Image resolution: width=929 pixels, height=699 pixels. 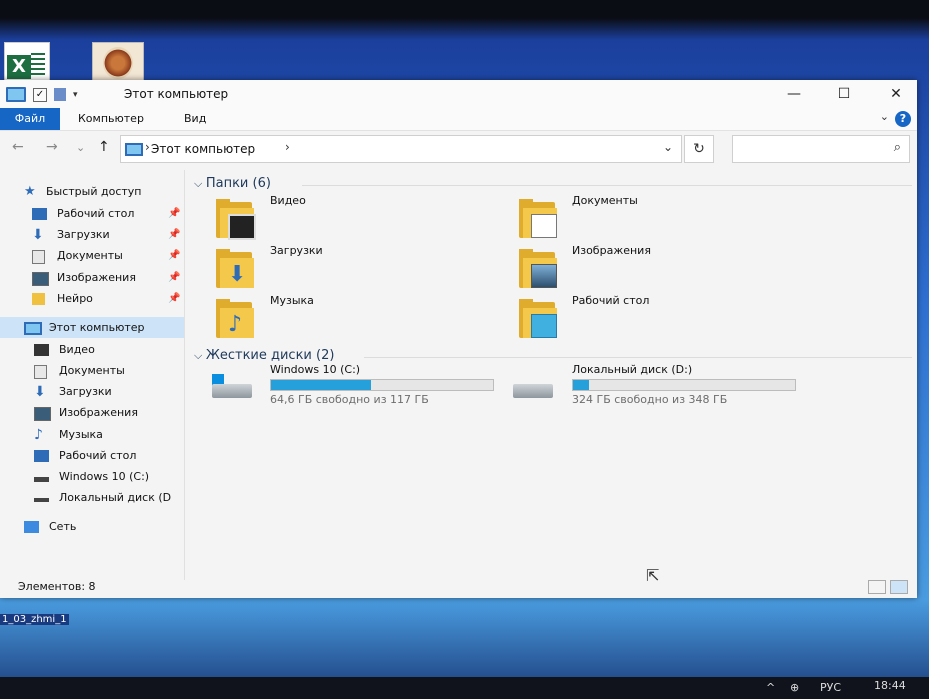 I want to click on drive-d-label: Локальный диск (D:), so click(x=632, y=369).